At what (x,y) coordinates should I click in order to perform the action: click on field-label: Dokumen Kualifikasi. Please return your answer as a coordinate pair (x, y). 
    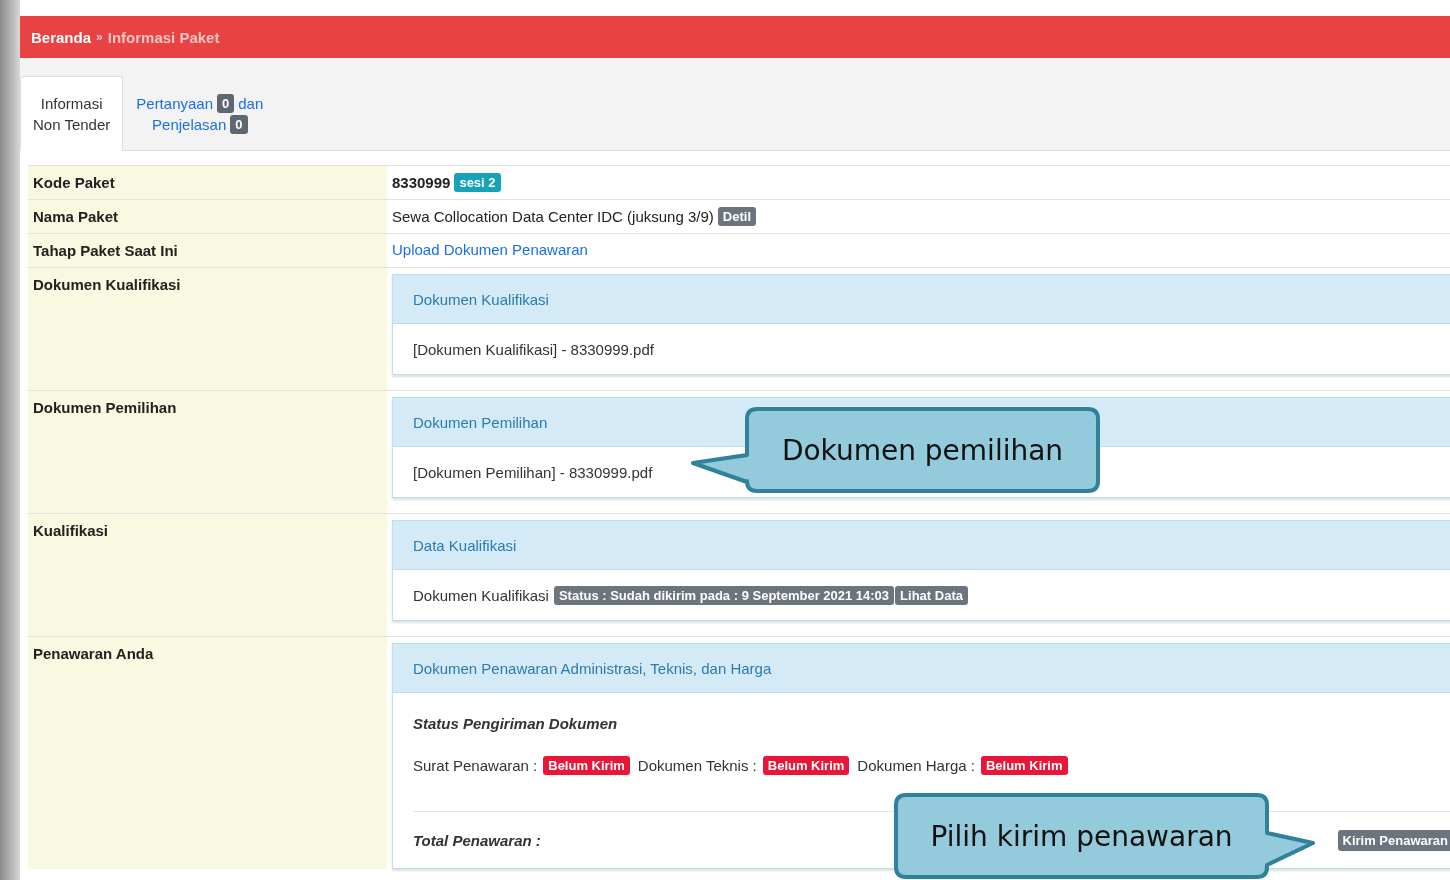
    Looking at the image, I should click on (207, 329).